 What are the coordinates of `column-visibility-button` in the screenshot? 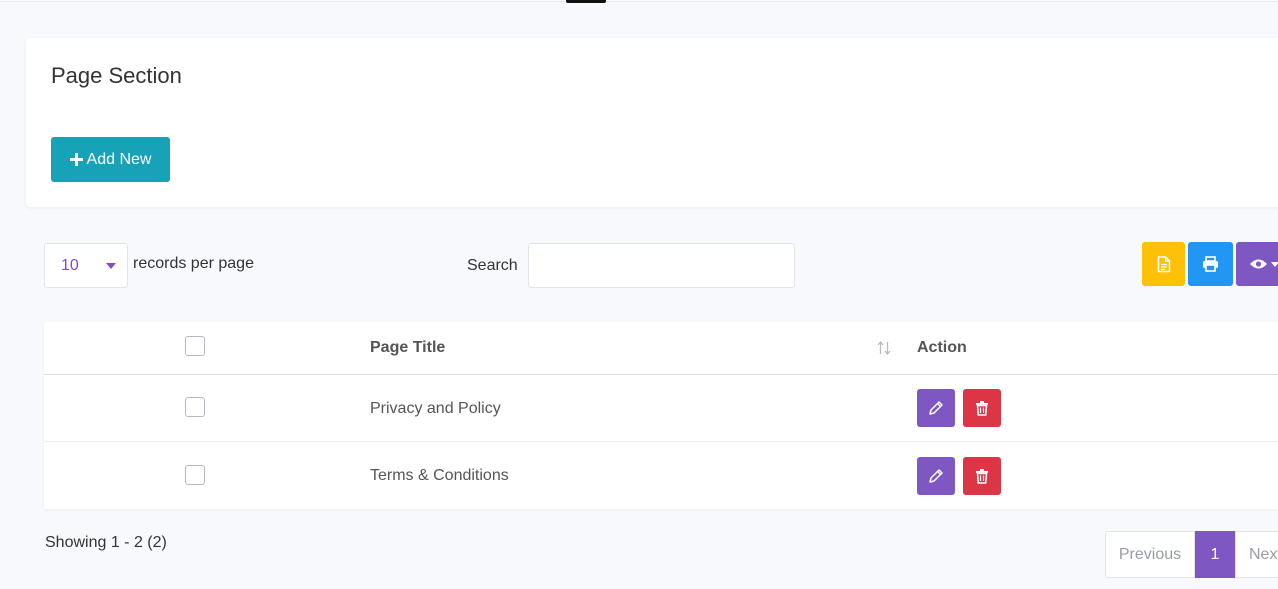 It's located at (1257, 264).